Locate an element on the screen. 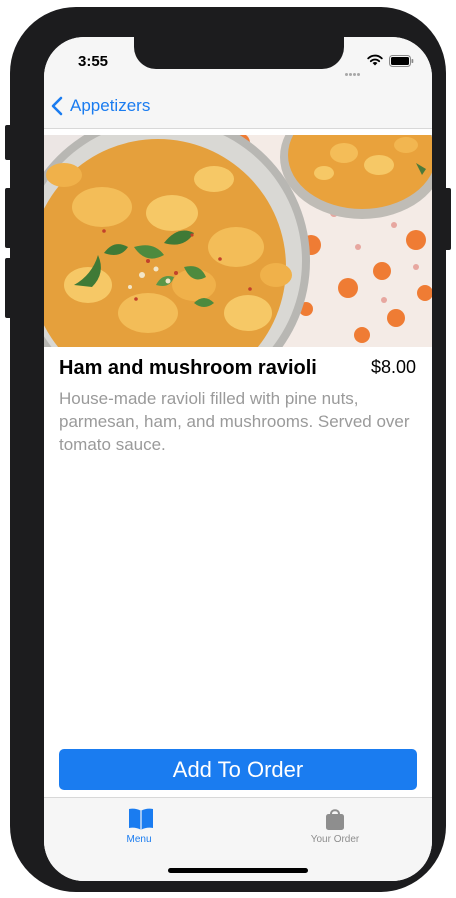 This screenshot has width=456, height=898. back-button-label: Appetizers is located at coordinates (110, 105).